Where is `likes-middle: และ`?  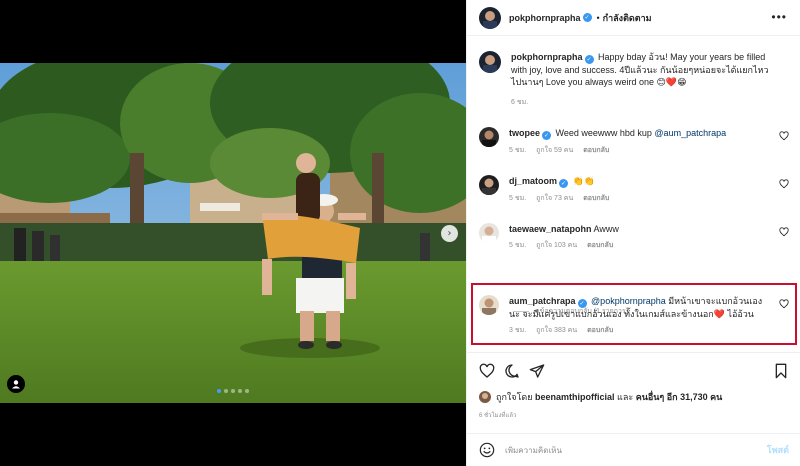
likes-middle: และ is located at coordinates (625, 397).